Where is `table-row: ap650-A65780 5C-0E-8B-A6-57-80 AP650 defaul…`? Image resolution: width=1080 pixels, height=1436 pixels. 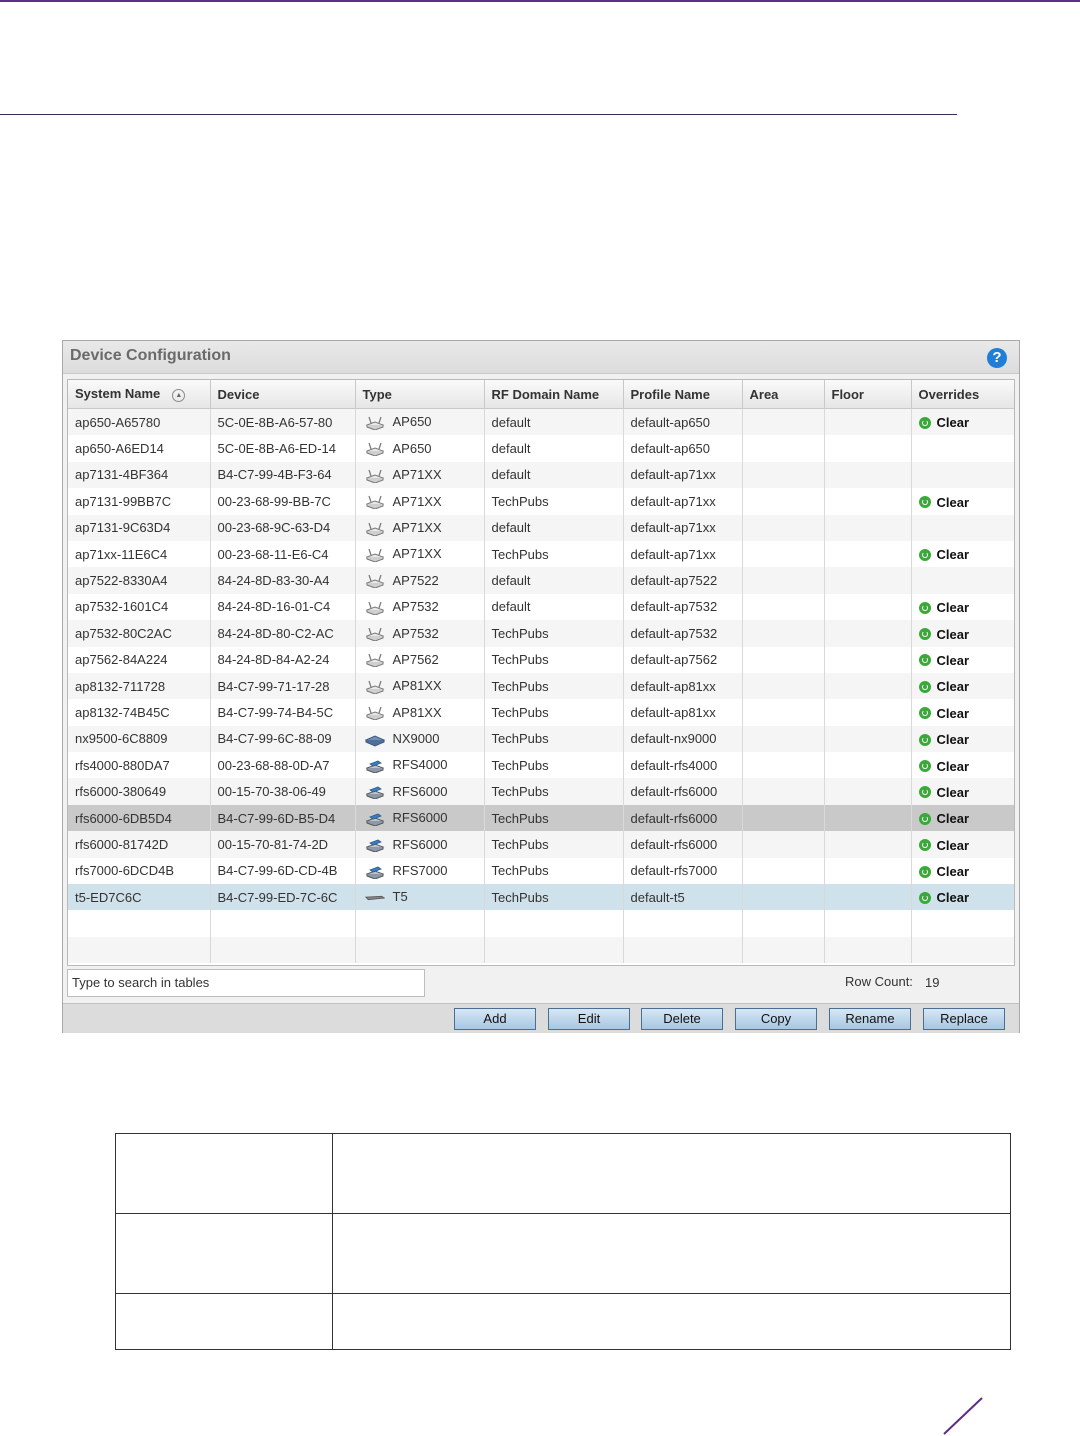
table-row: ap650-A65780 5C-0E-8B-A6-57-80 AP650 defaul… is located at coordinates (541, 422).